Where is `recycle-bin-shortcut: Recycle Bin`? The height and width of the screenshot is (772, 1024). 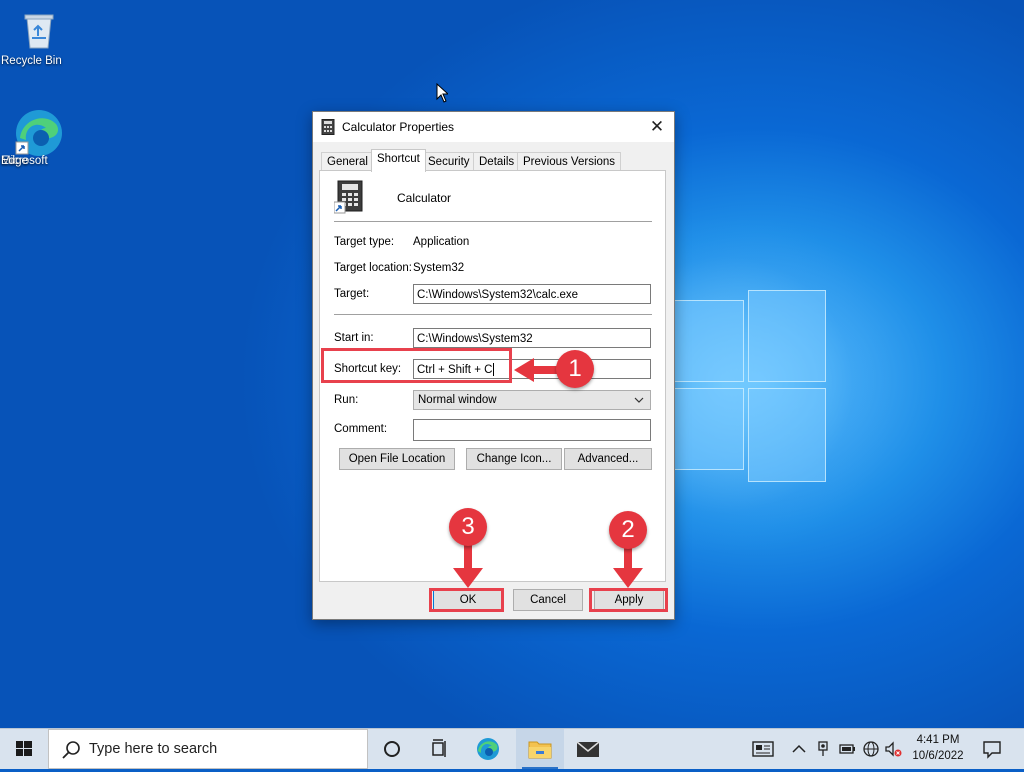 recycle-bin-shortcut: Recycle Bin is located at coordinates (39, 37).